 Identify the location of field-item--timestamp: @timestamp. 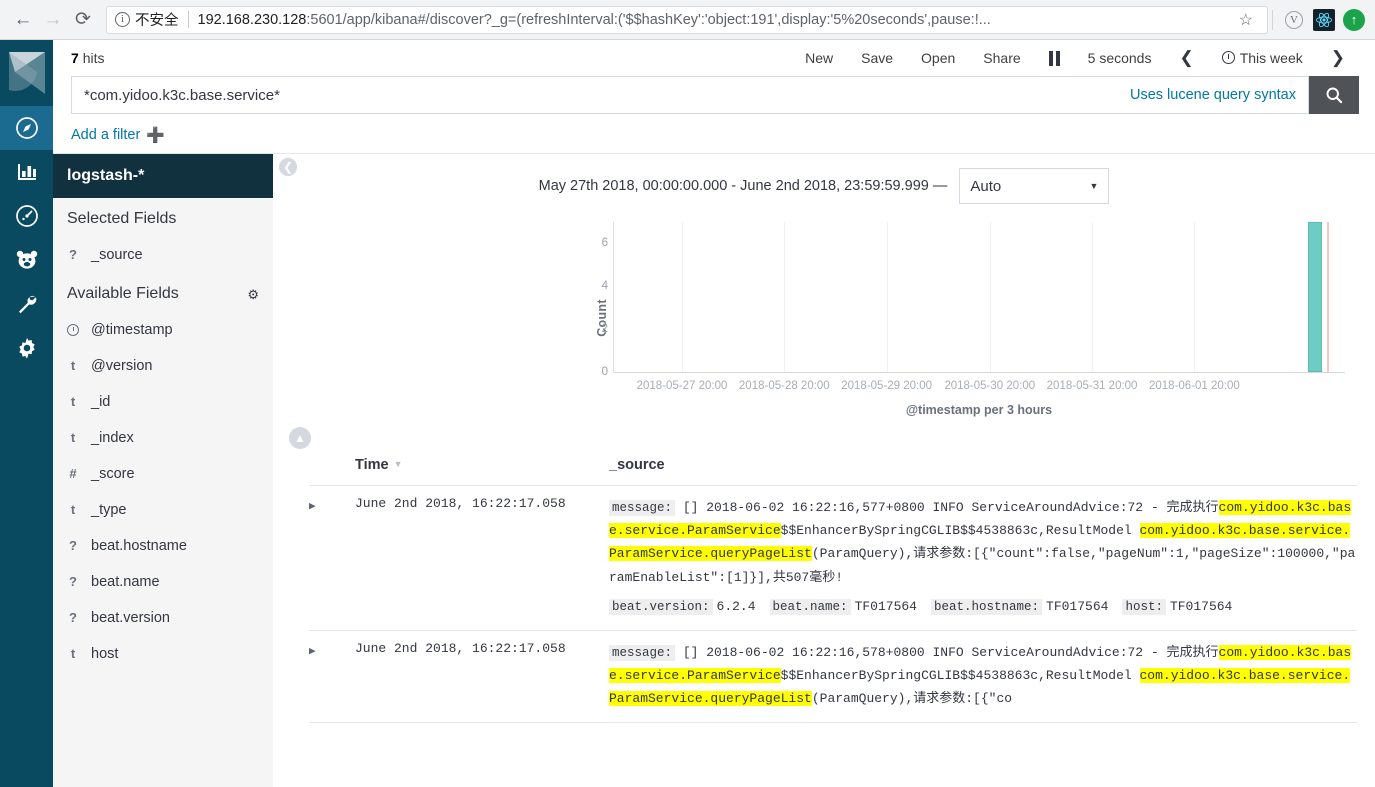
(163, 330).